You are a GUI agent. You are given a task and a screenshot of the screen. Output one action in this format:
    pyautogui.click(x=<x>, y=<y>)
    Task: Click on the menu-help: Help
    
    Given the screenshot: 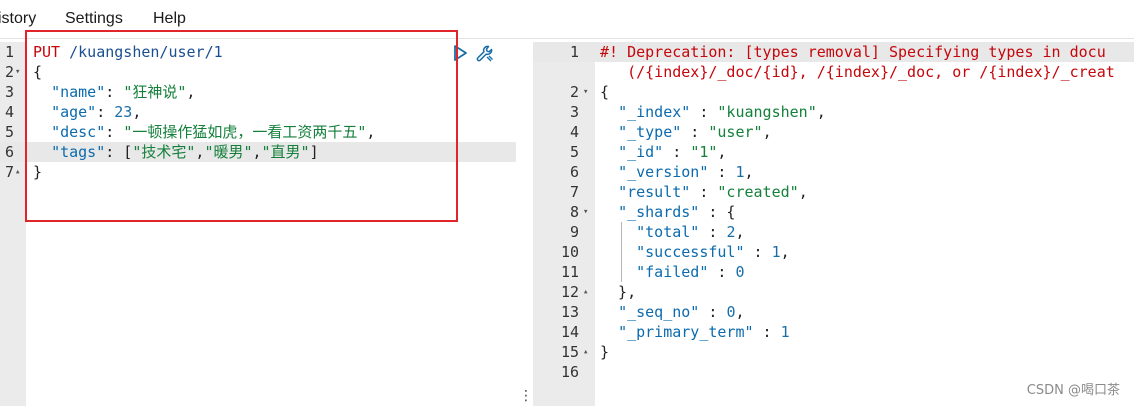 What is the action you would take?
    pyautogui.click(x=169, y=19)
    